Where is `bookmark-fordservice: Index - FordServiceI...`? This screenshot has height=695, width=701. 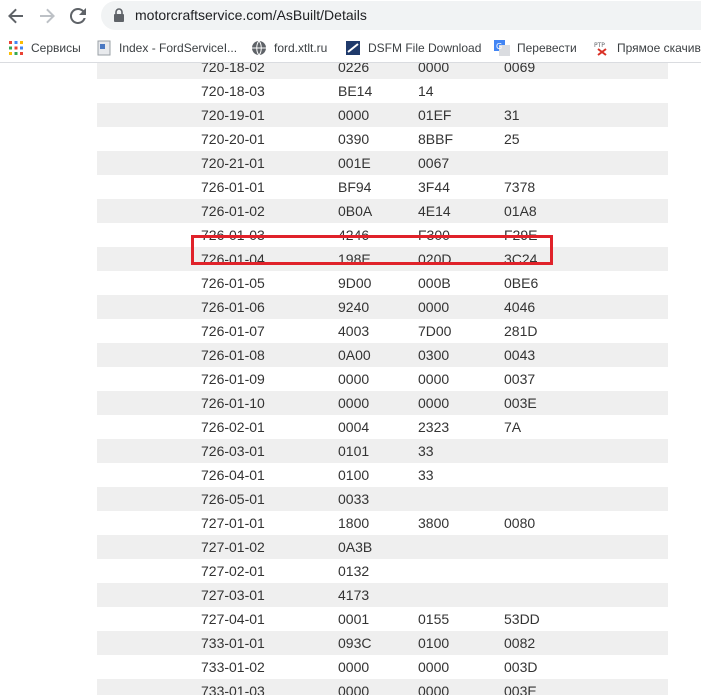 bookmark-fordservice: Index - FordServiceI... is located at coordinates (166, 48).